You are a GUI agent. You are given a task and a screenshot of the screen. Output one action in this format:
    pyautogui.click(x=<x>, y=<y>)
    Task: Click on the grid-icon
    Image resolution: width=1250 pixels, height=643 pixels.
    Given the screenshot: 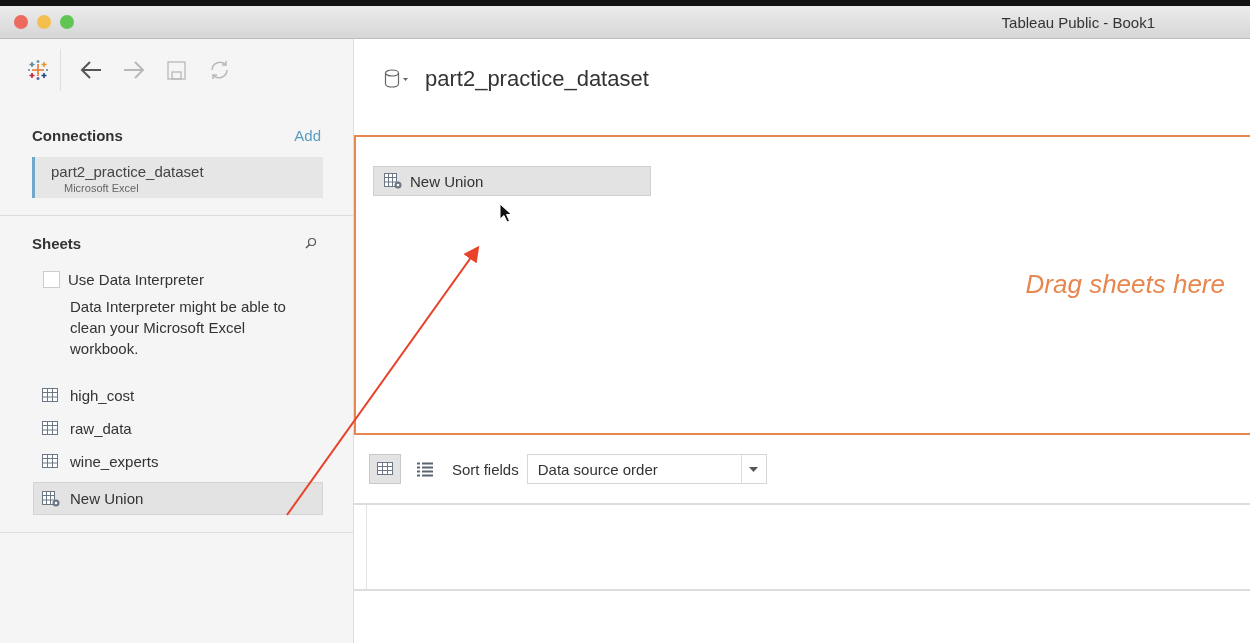 What is the action you would take?
    pyautogui.click(x=385, y=469)
    